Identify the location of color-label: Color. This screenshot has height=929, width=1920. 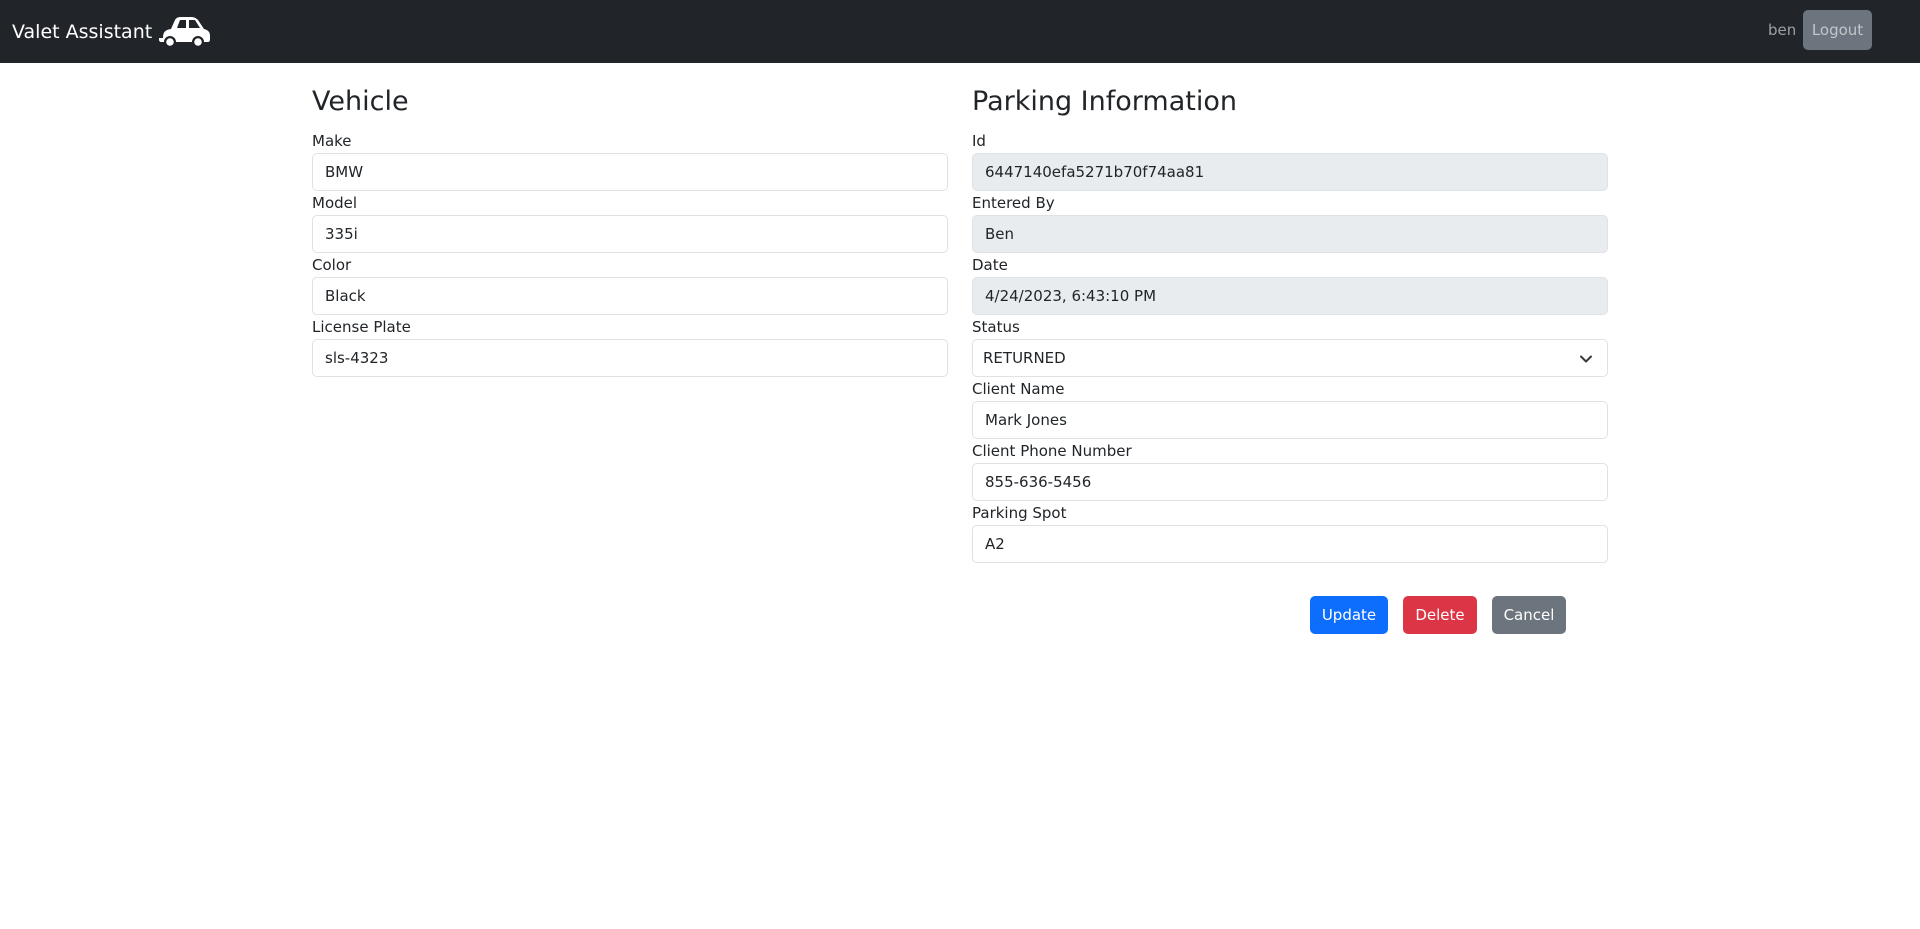
(332, 265).